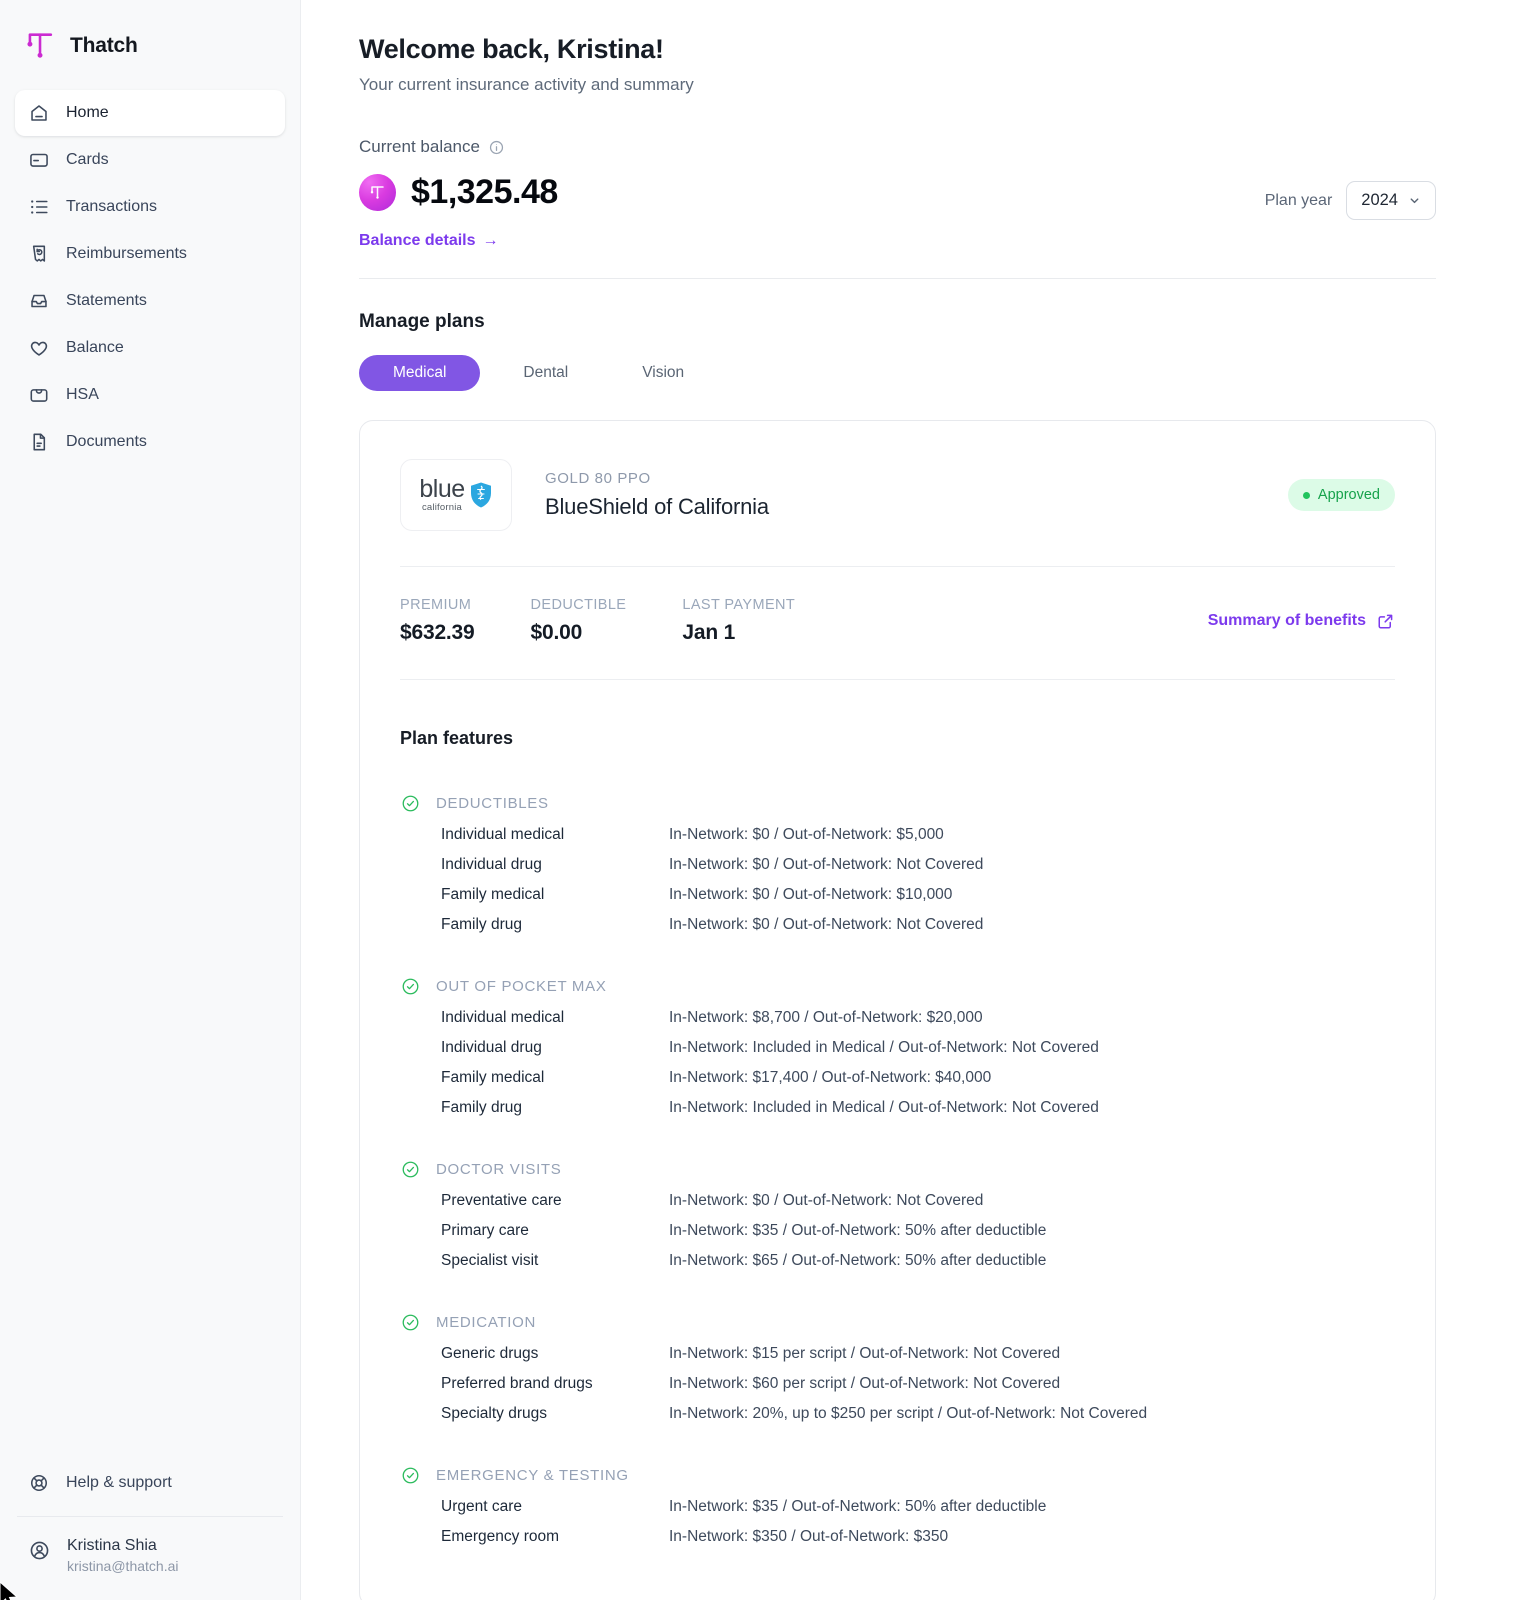  Describe the element at coordinates (150, 301) in the screenshot. I see `sidebar-item-statements: Statements` at that location.